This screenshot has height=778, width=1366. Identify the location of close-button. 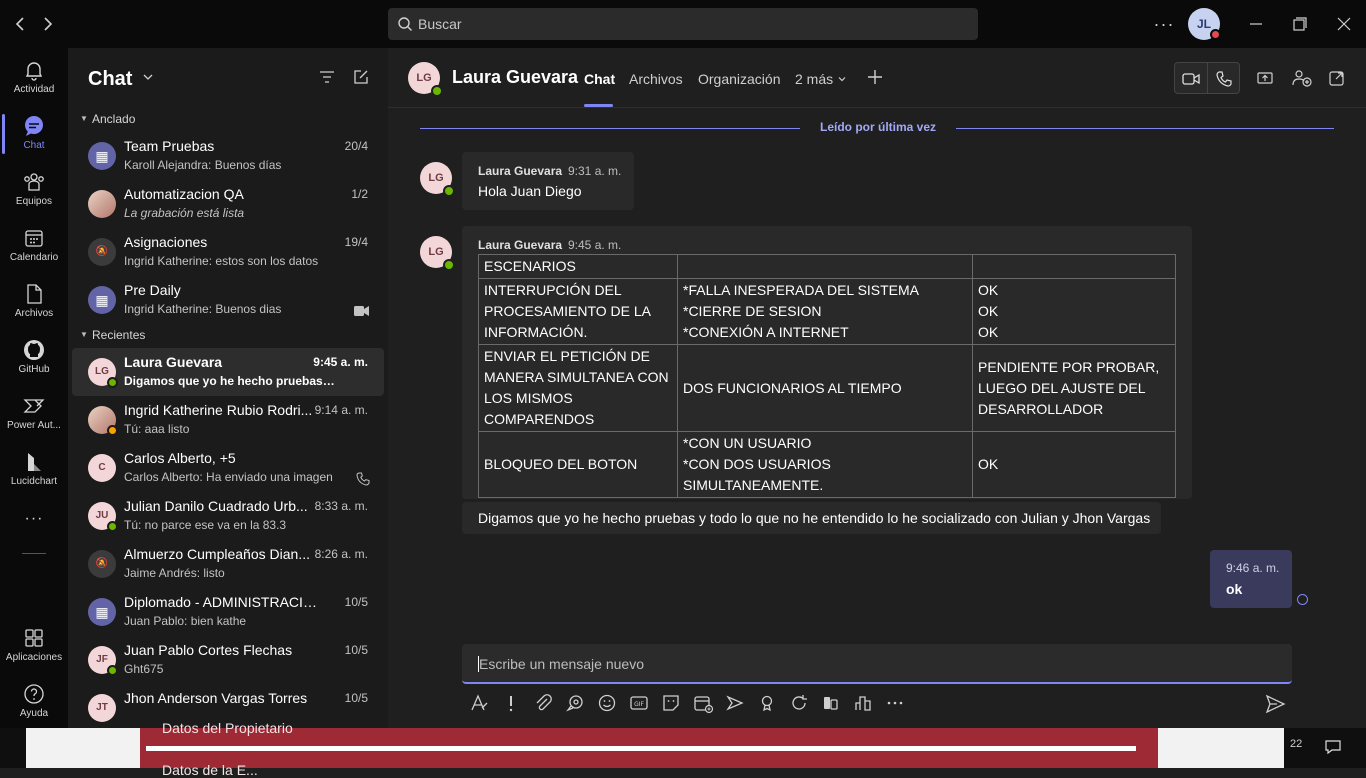
(1344, 24).